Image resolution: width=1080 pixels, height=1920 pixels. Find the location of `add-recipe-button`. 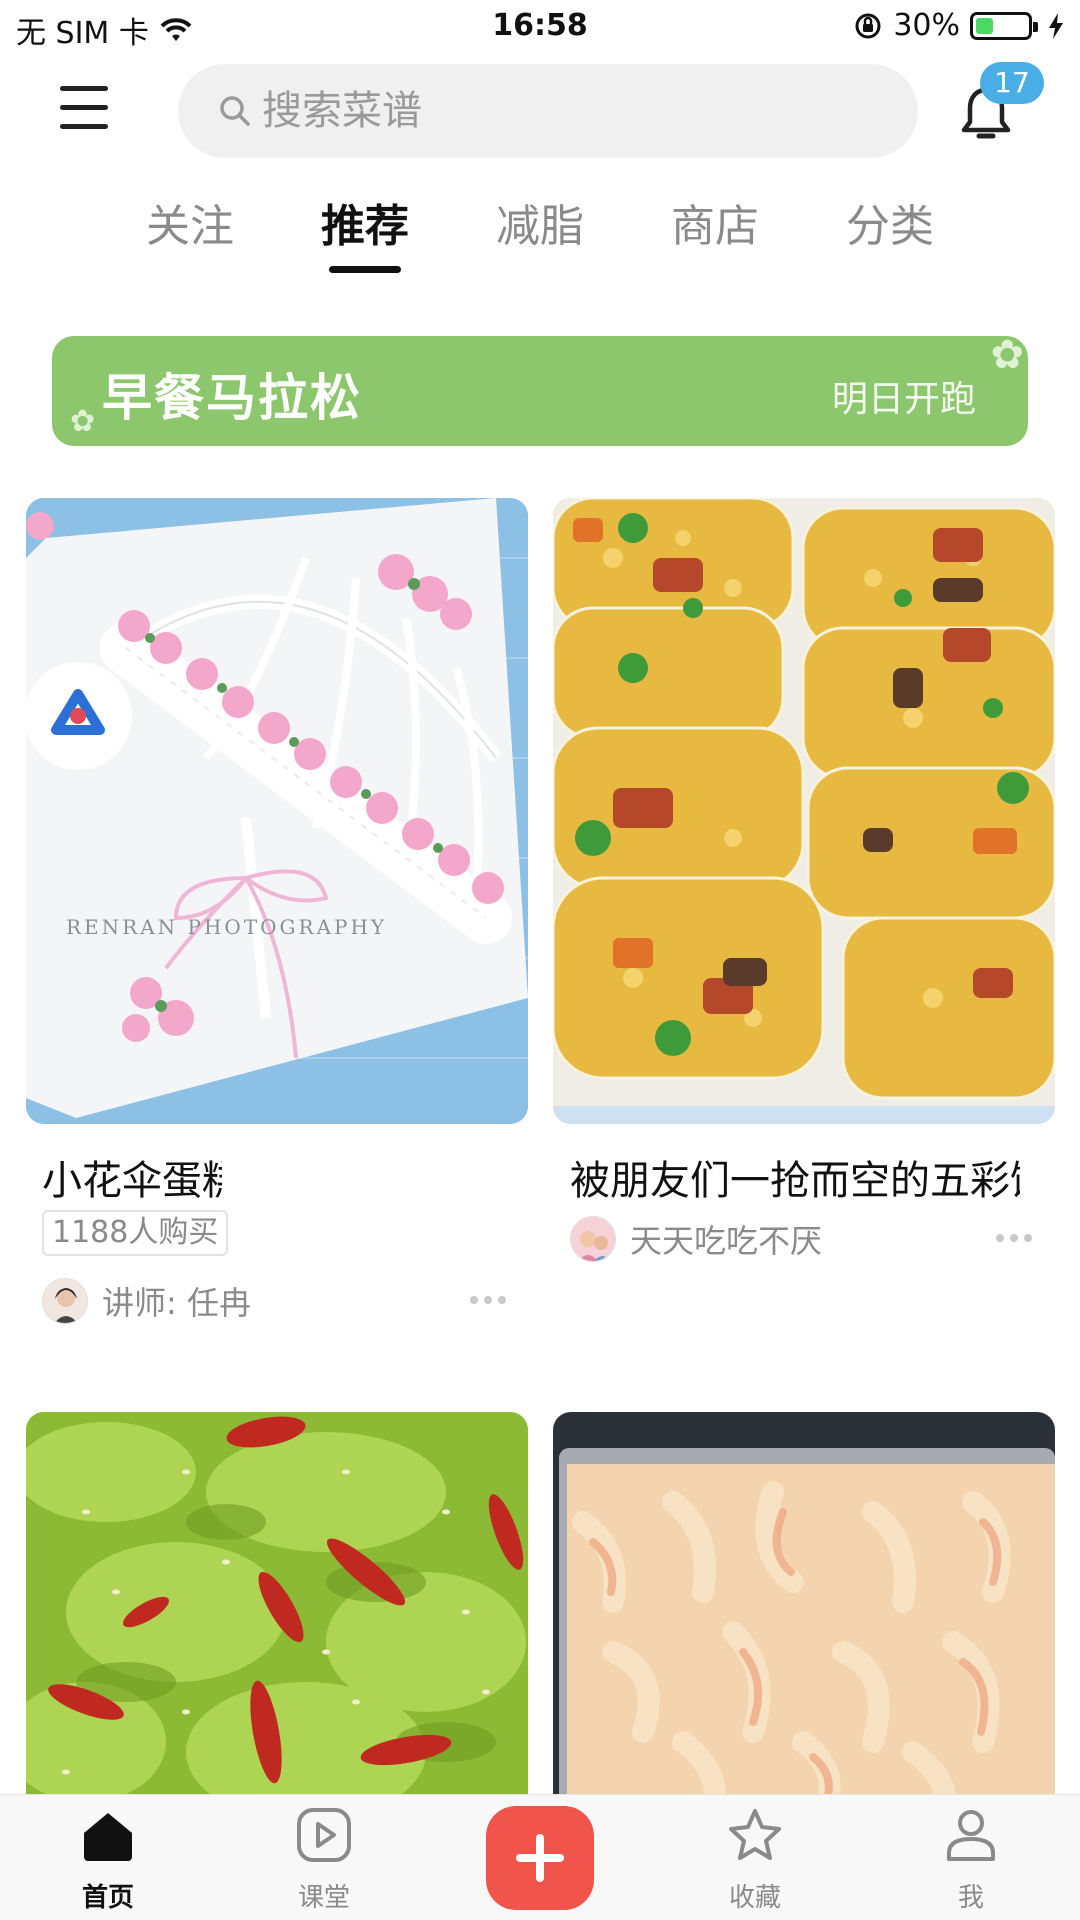

add-recipe-button is located at coordinates (540, 1858).